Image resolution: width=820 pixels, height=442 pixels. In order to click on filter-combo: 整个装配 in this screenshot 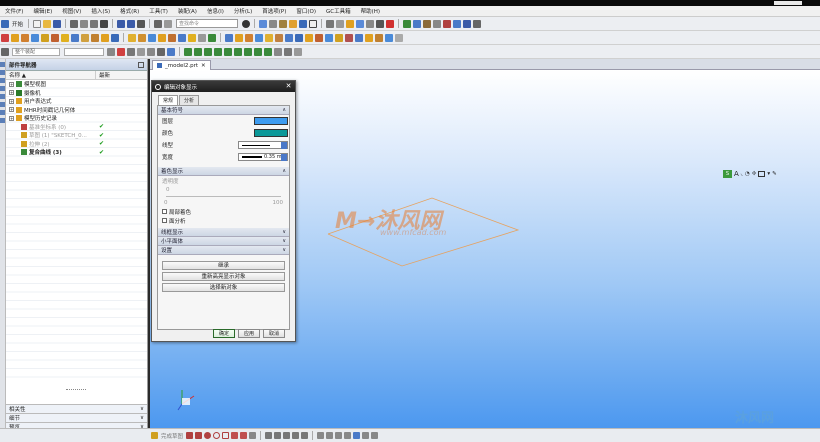, I will do `click(36, 51)`.